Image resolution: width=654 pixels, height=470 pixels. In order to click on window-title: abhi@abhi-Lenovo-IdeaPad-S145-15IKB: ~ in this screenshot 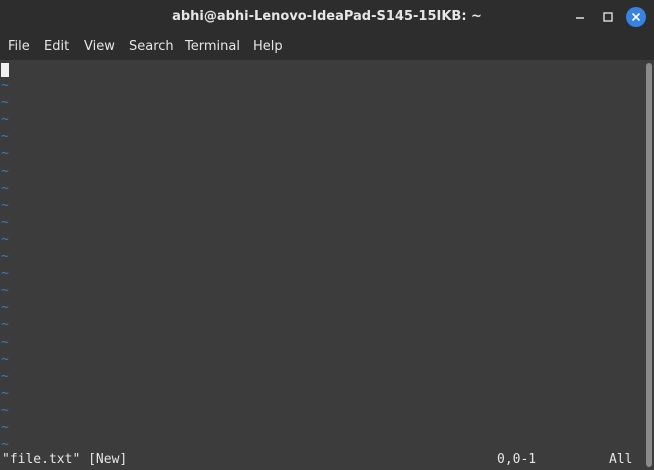, I will do `click(327, 16)`.